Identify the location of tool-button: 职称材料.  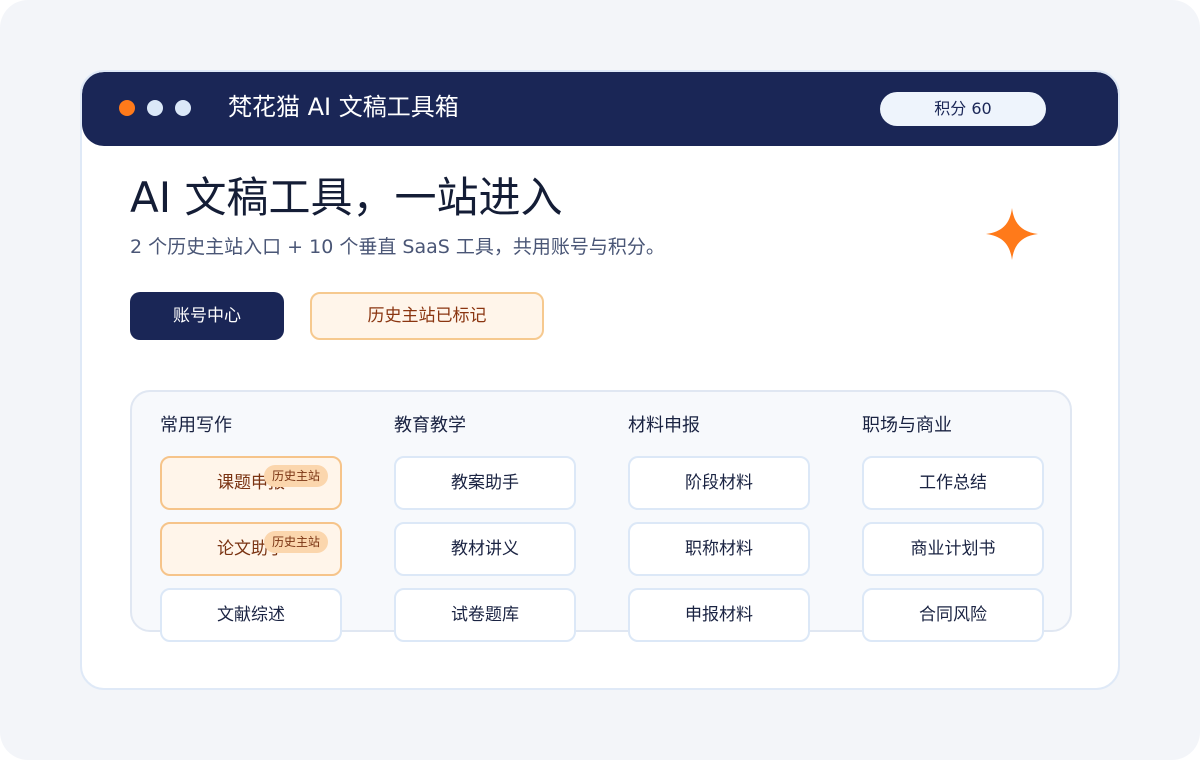
(719, 549).